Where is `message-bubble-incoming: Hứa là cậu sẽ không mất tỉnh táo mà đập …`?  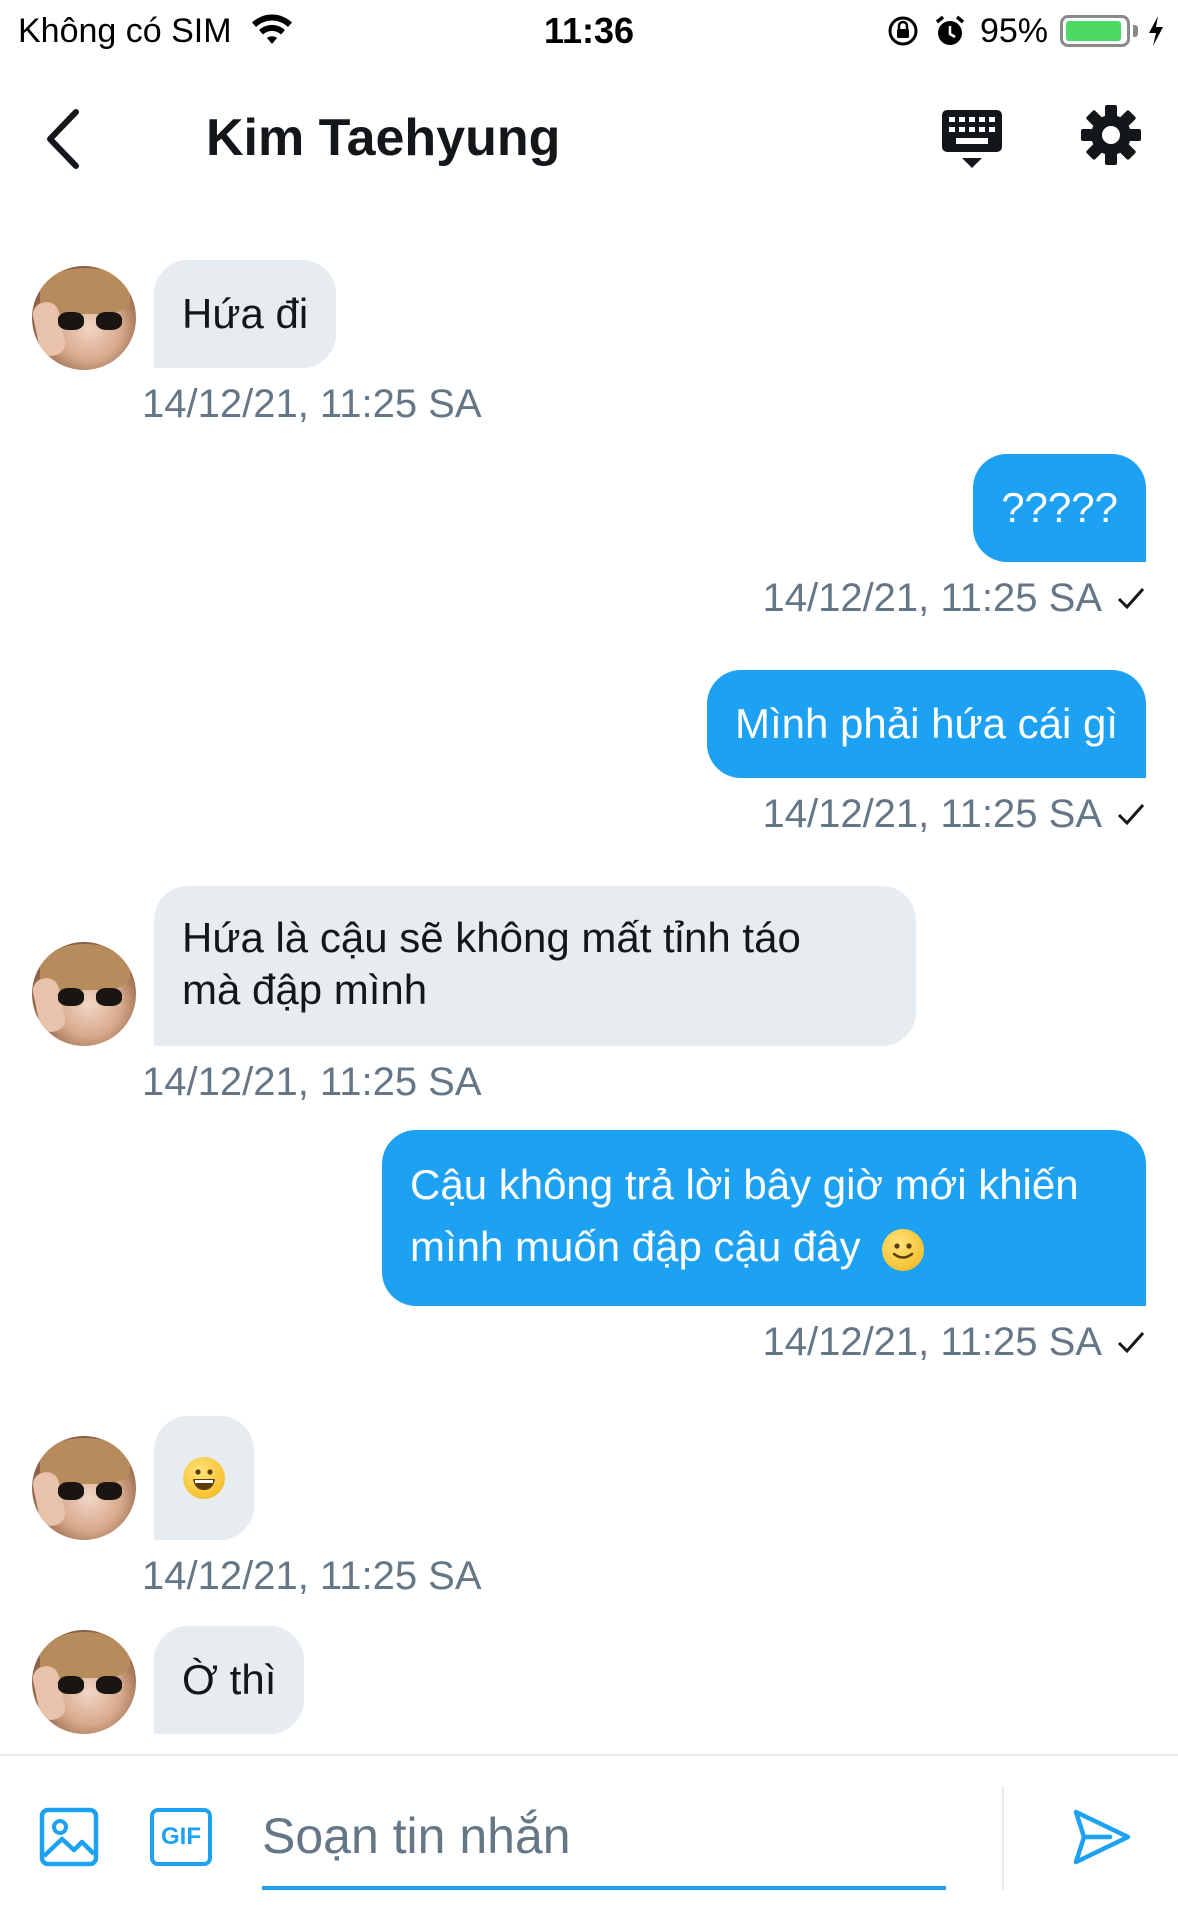 message-bubble-incoming: Hứa là cậu sẽ không mất tỉnh táo mà đập … is located at coordinates (535, 966).